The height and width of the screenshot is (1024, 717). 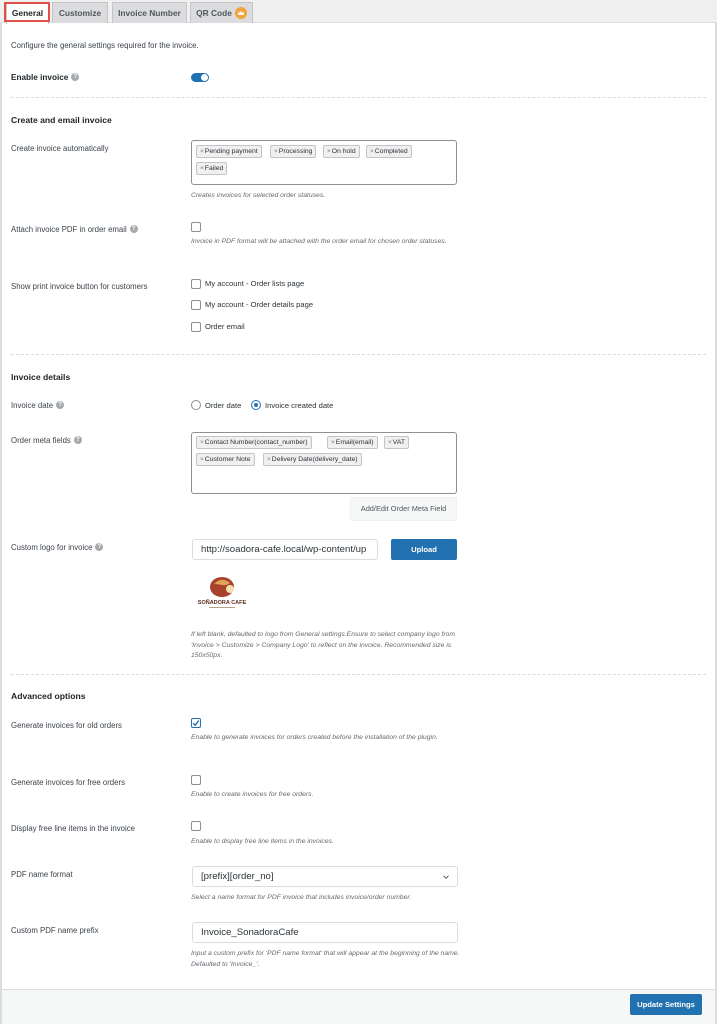 I want to click on checkmark-icon, so click(x=196, y=723).